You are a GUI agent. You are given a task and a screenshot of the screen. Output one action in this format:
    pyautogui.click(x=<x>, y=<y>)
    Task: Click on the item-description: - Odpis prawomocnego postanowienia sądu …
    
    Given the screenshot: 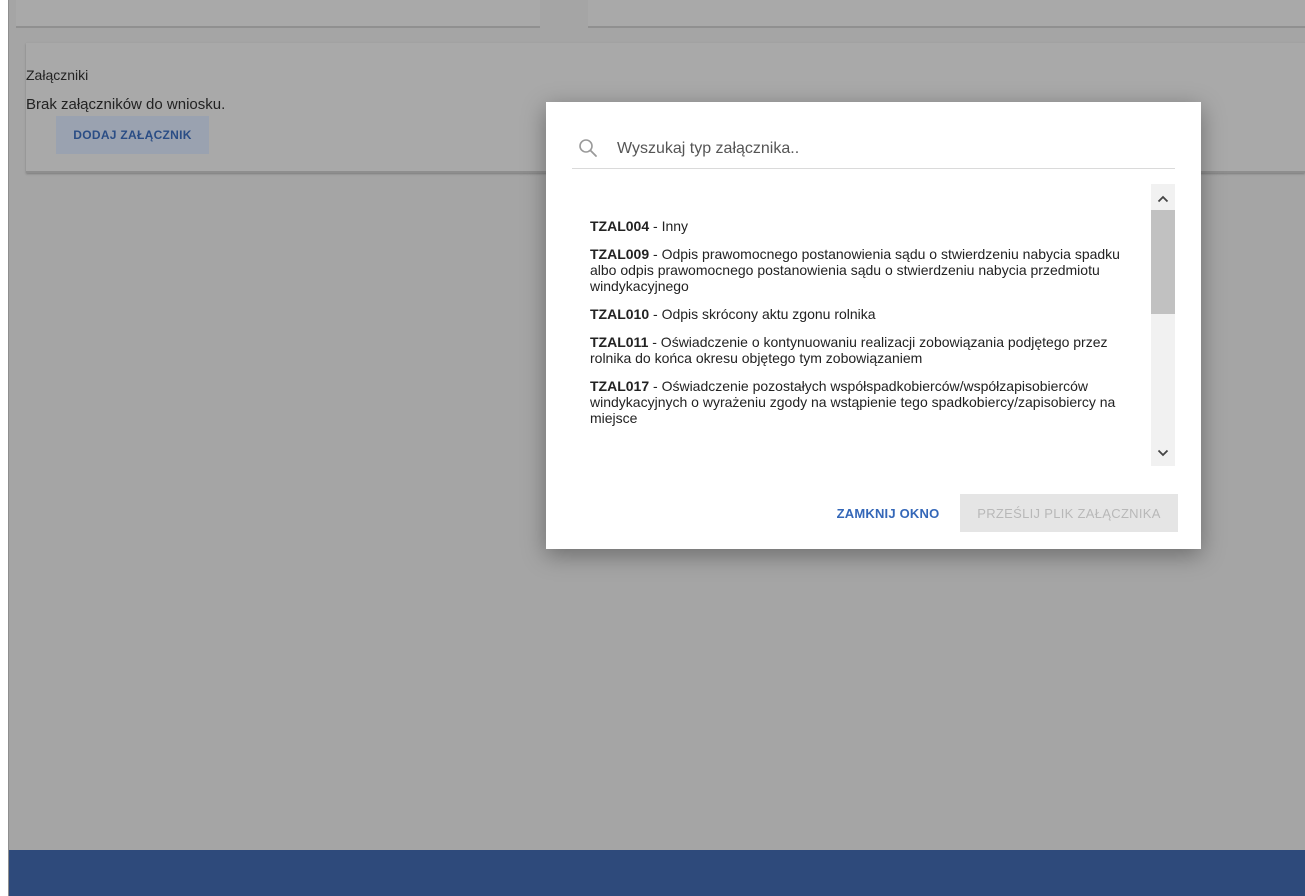 What is the action you would take?
    pyautogui.click(x=855, y=270)
    